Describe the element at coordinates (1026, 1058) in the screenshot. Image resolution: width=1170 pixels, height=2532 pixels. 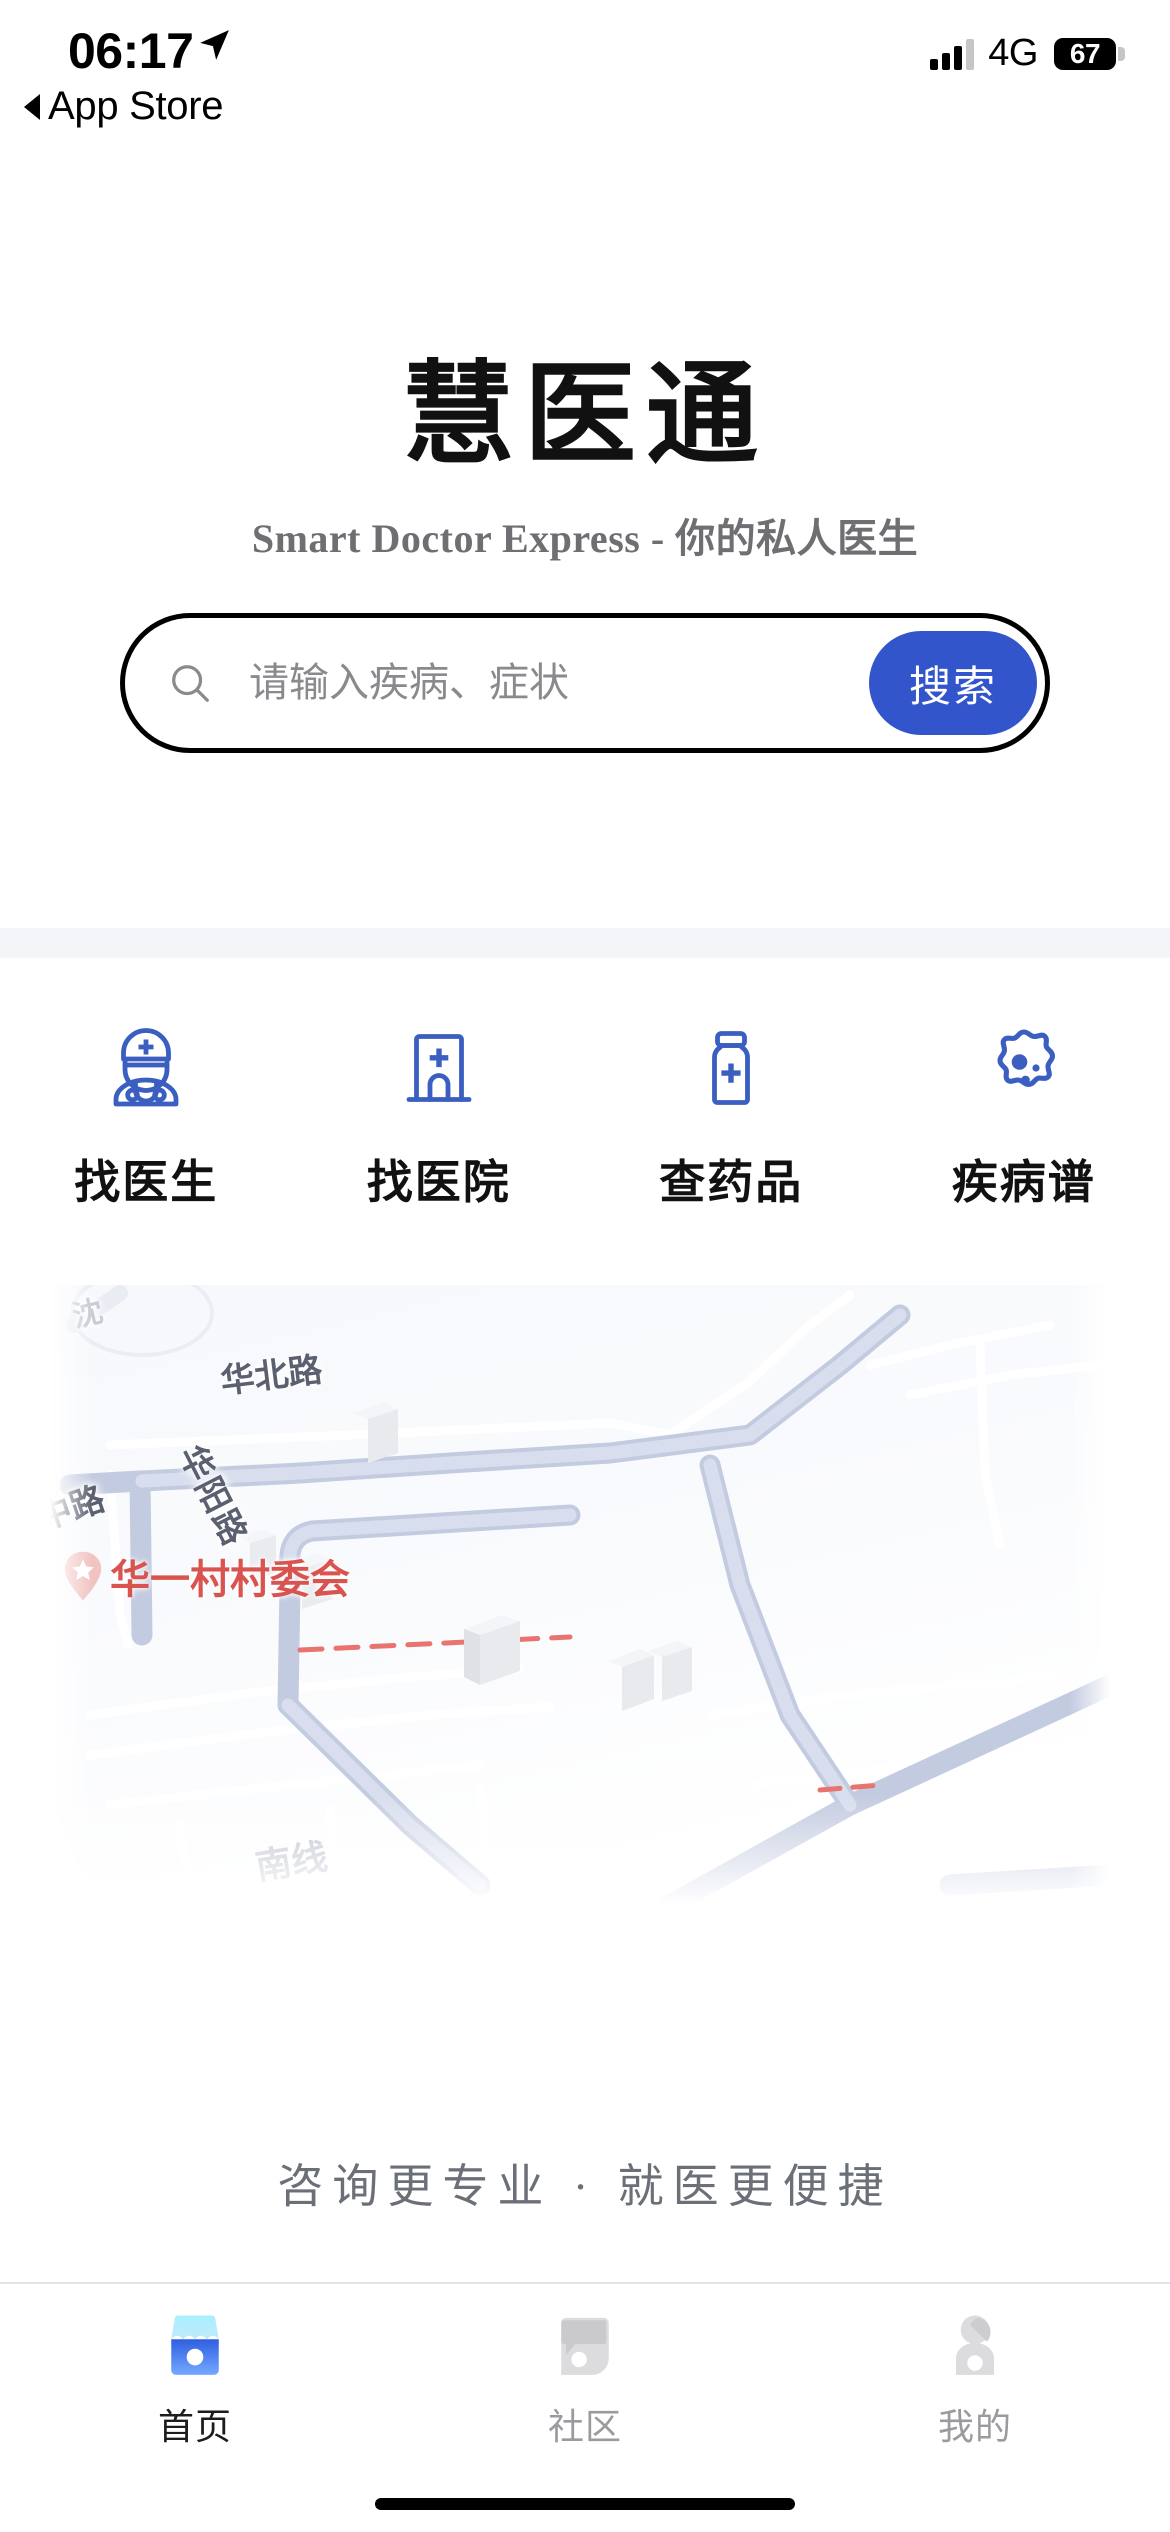
I see `virus-icon` at that location.